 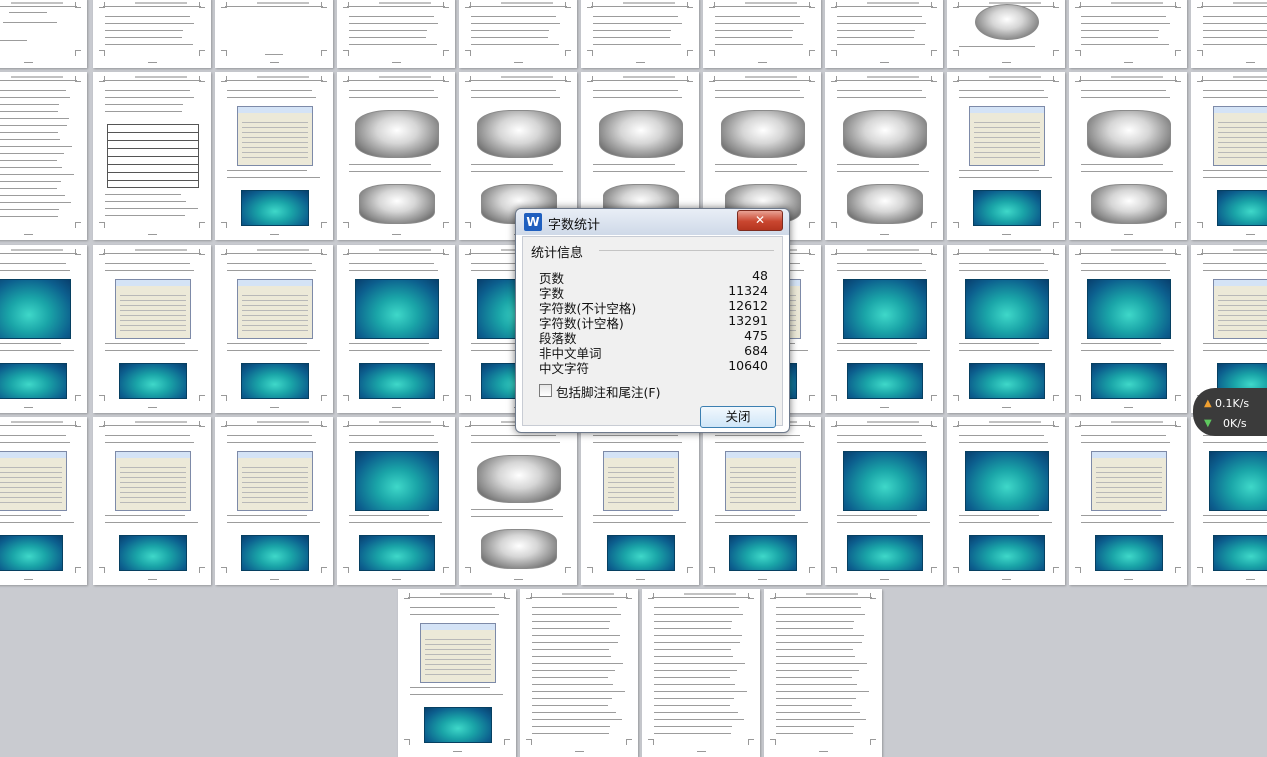 What do you see at coordinates (652, 222) in the screenshot?
I see `dialog-titlebar: W 字数统计 ✕` at bounding box center [652, 222].